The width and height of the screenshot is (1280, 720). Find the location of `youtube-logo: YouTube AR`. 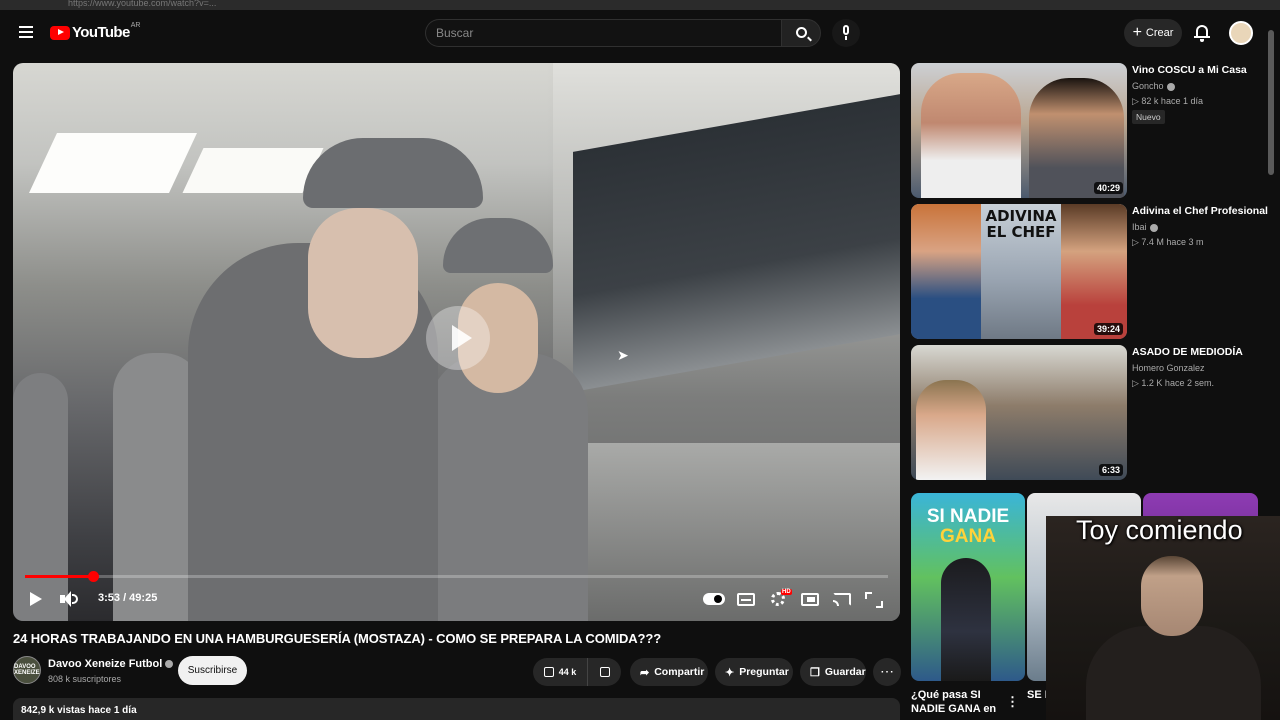

youtube-logo: YouTube AR is located at coordinates (95, 31).